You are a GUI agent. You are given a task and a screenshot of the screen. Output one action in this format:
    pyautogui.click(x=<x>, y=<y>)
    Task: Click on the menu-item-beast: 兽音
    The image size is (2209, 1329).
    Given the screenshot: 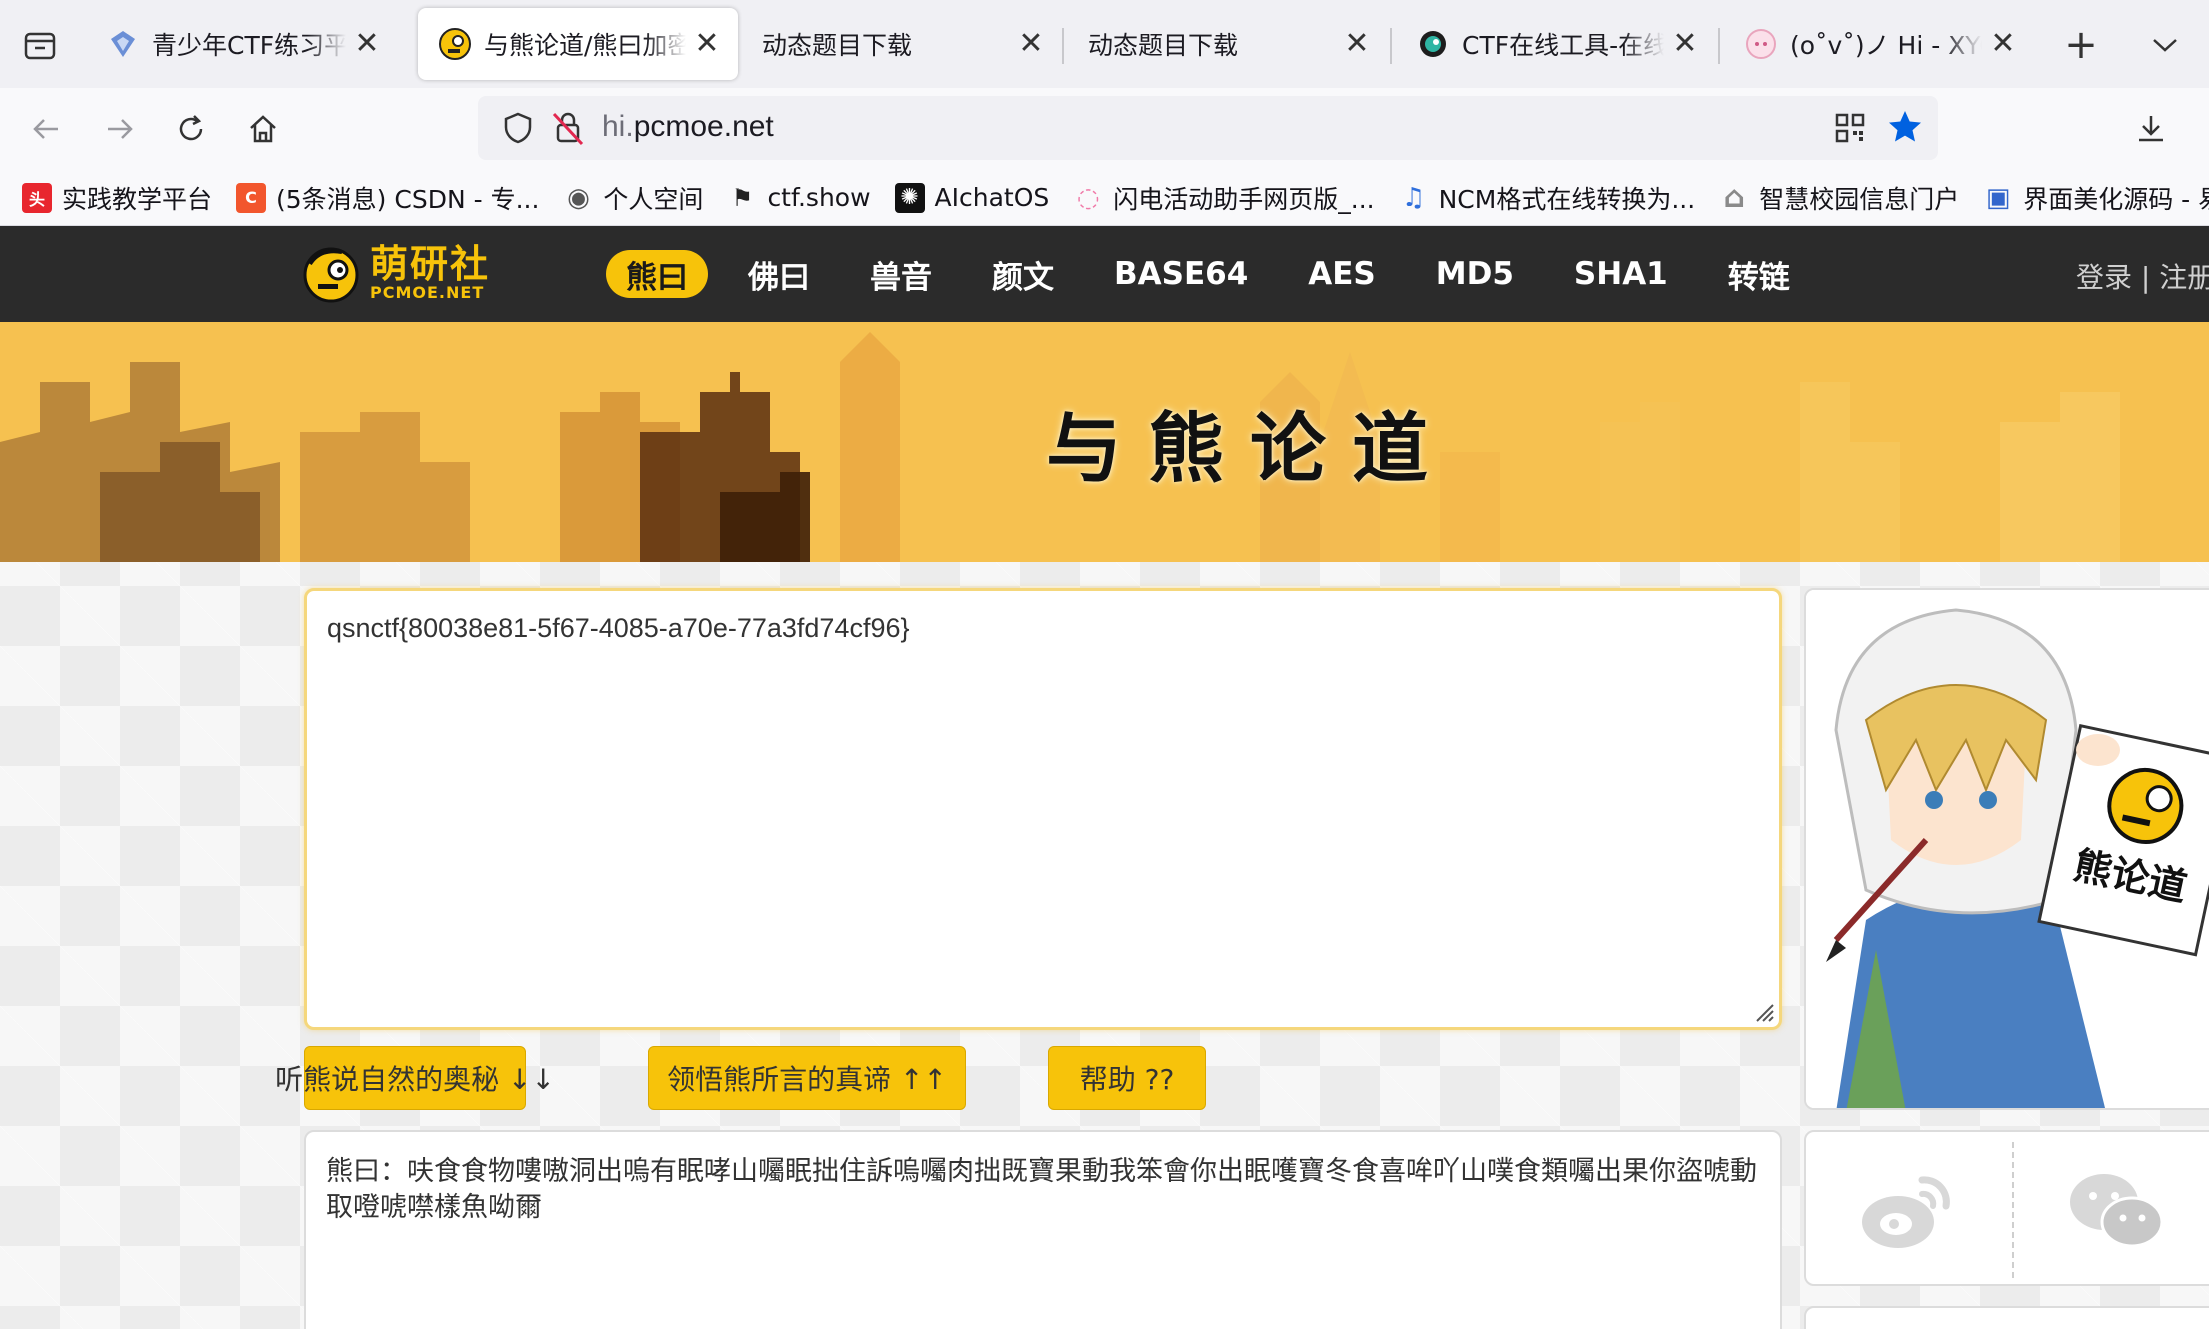 What is the action you would take?
    pyautogui.click(x=901, y=274)
    